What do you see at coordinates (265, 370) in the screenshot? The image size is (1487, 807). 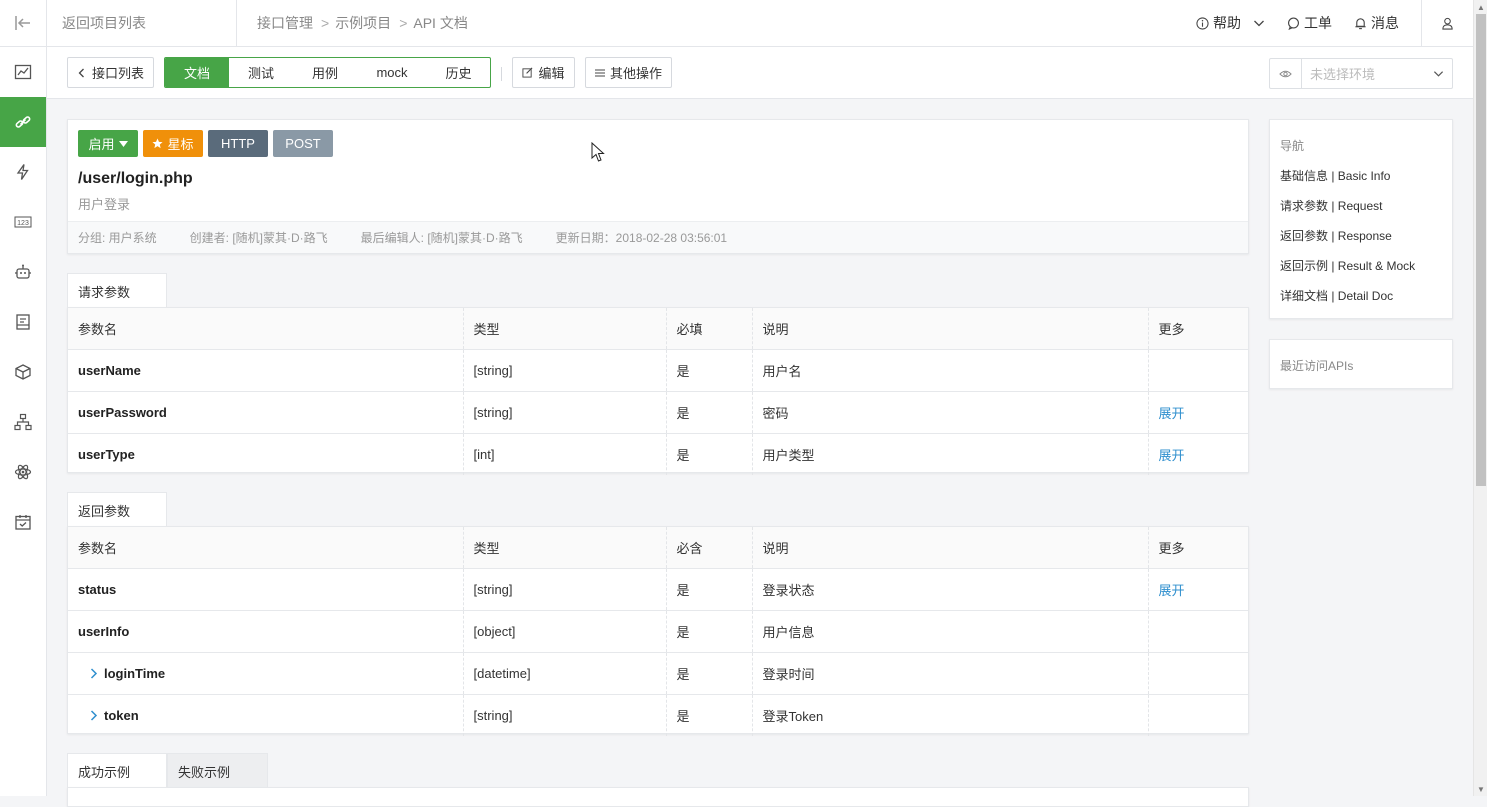 I see `param-name: userName` at bounding box center [265, 370].